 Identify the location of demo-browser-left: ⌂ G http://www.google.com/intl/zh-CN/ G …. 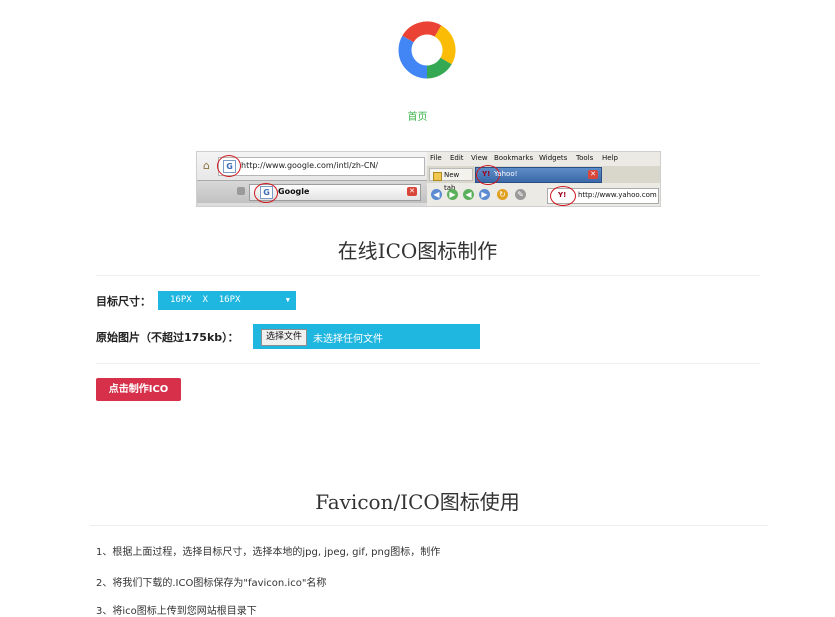
(312, 179).